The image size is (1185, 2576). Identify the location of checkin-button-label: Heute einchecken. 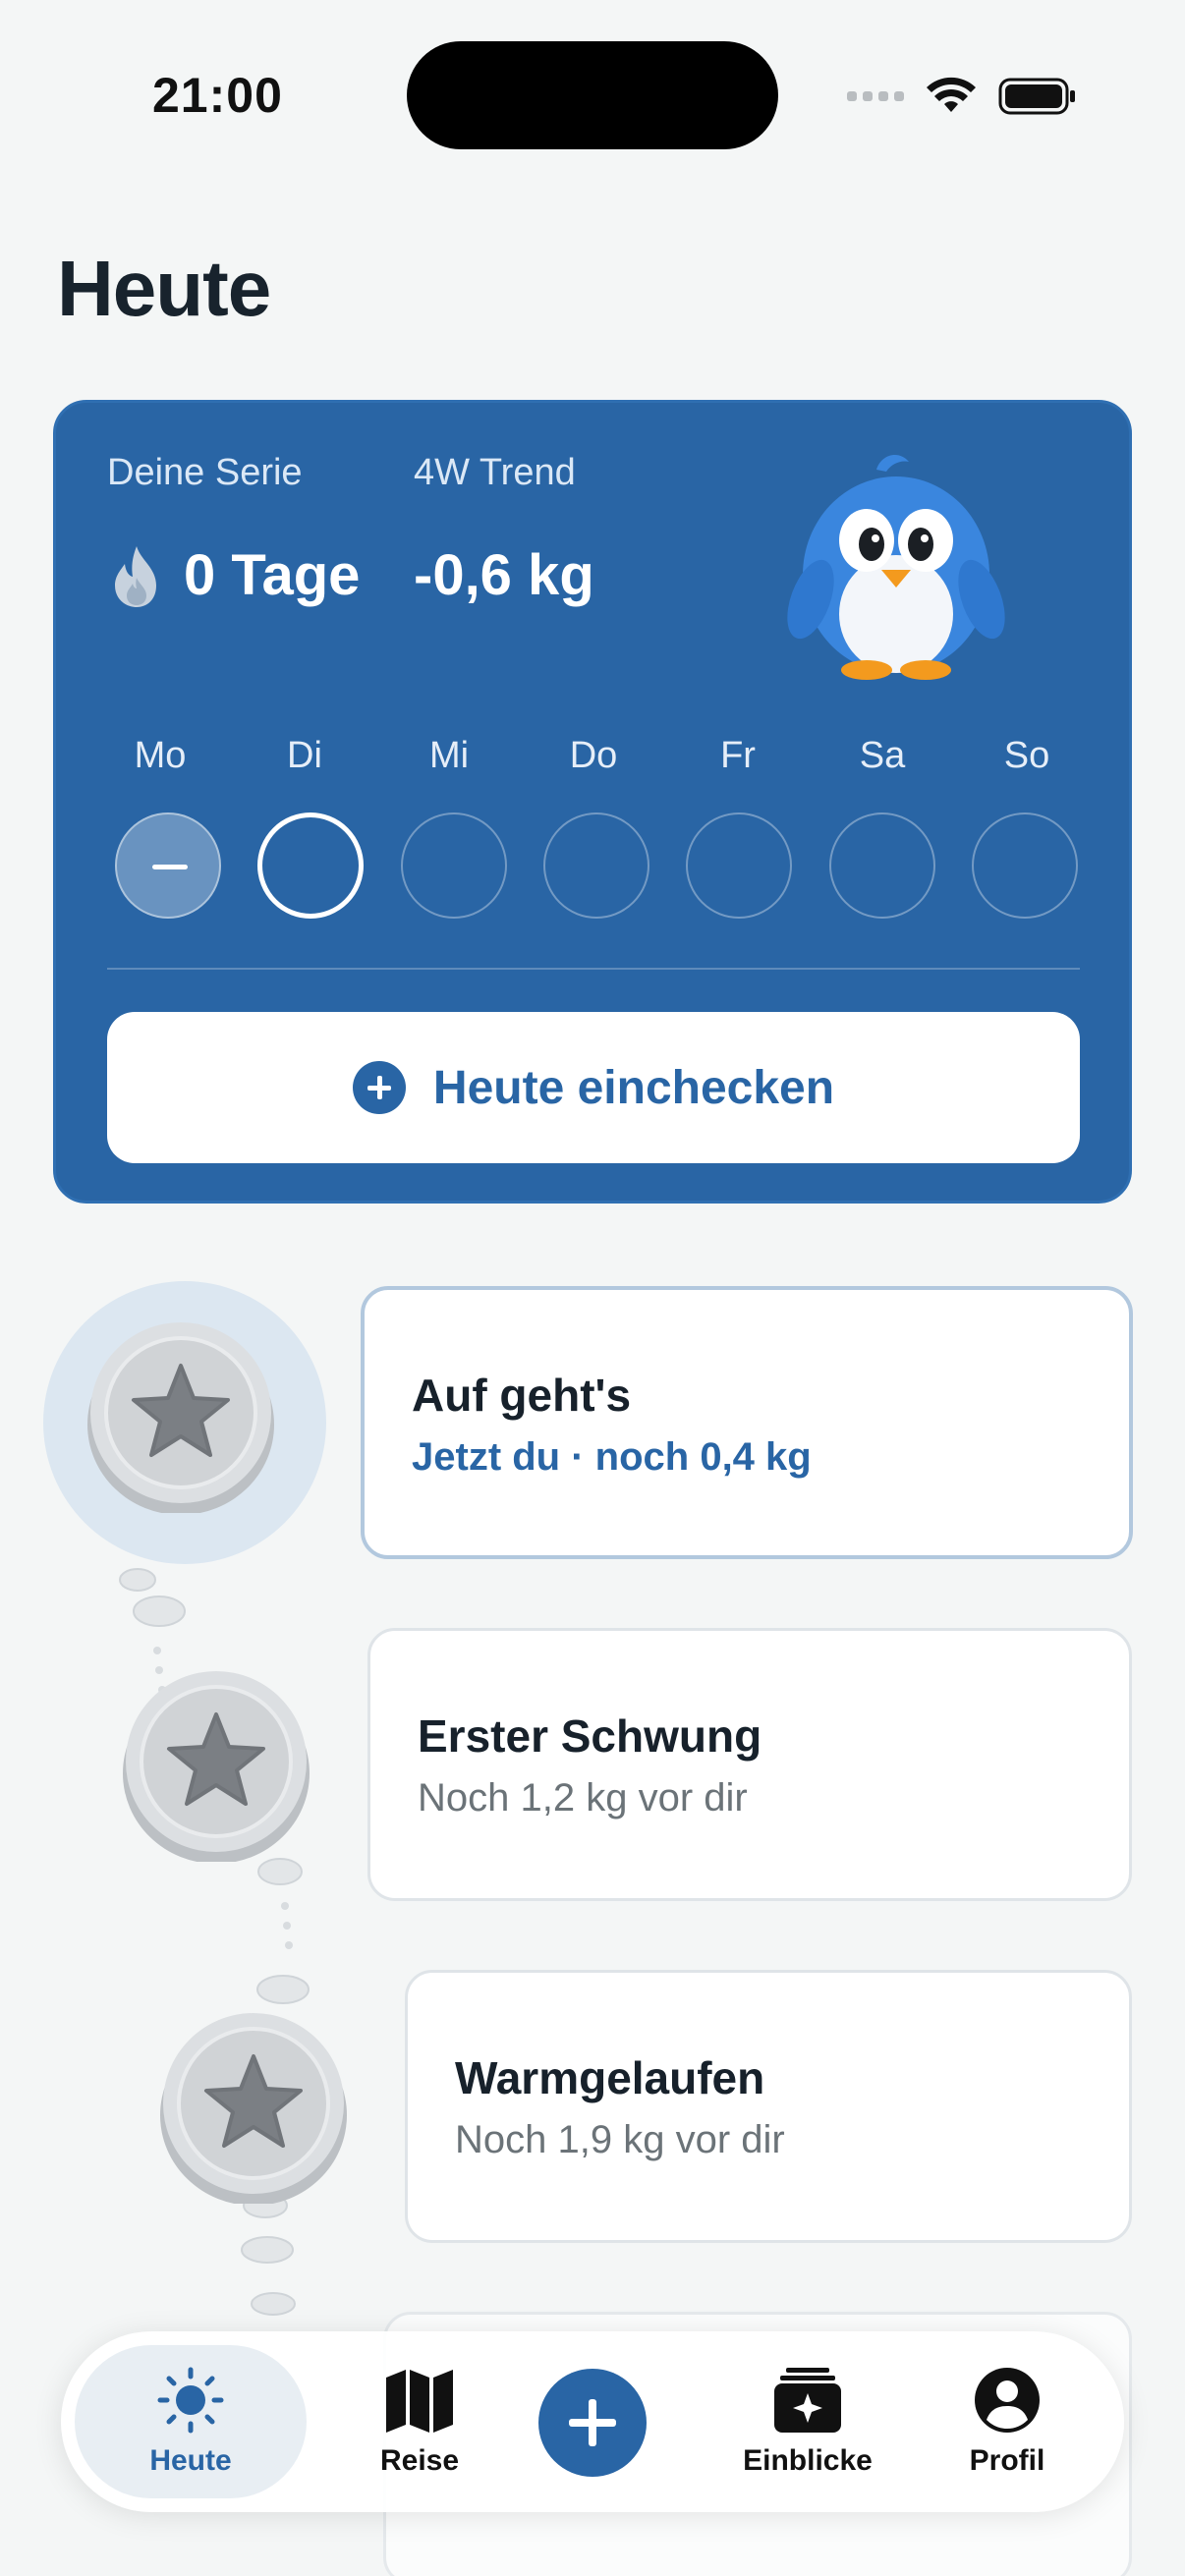
(633, 1087).